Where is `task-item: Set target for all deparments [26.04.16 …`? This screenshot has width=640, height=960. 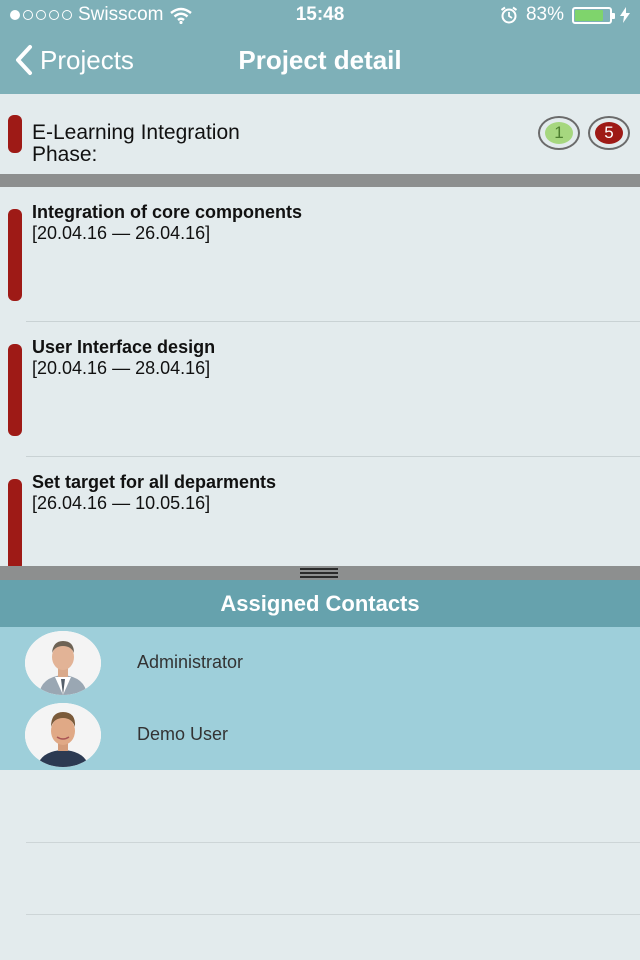 task-item: Set target for all deparments [26.04.16 … is located at coordinates (320, 512).